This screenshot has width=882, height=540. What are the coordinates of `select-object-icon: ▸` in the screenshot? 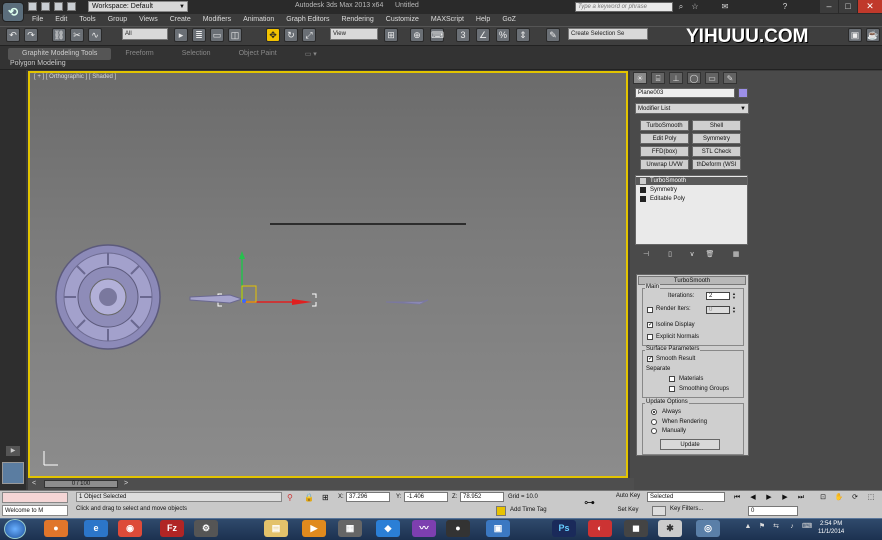 It's located at (181, 35).